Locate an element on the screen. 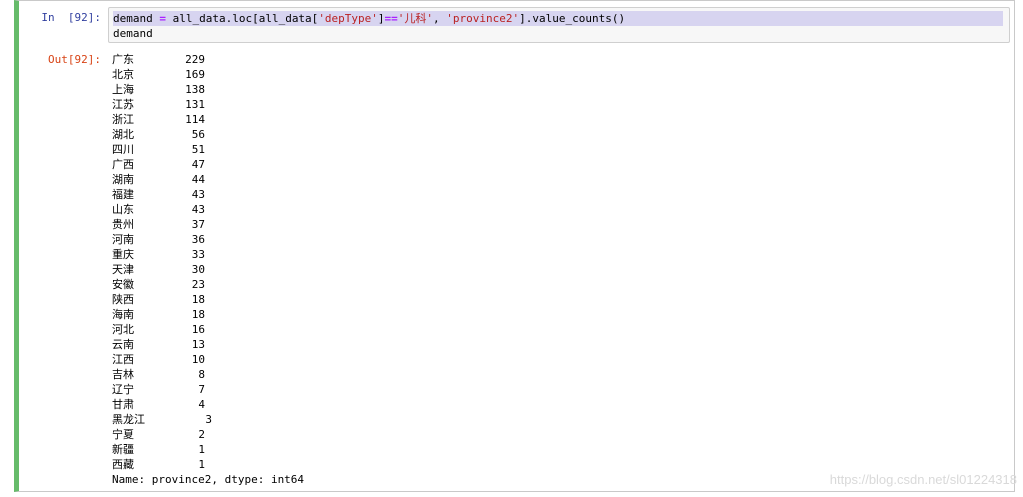  series-index-label: 贵州 is located at coordinates (123, 224).